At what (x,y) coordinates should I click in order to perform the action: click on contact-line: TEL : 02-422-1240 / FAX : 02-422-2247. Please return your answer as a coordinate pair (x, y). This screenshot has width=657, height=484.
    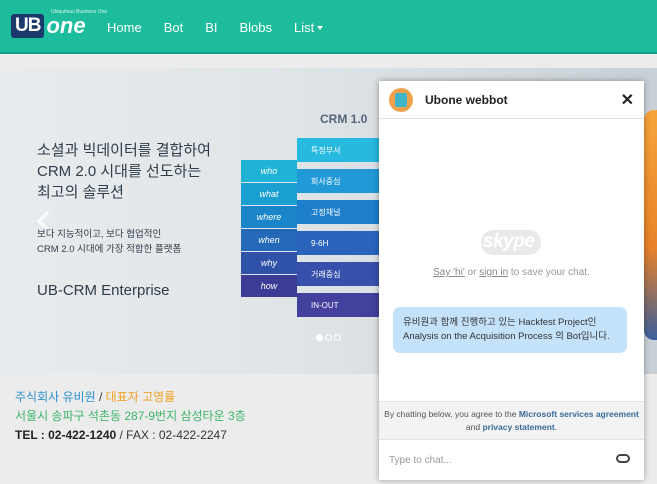
    Looking at the image, I should click on (130, 435).